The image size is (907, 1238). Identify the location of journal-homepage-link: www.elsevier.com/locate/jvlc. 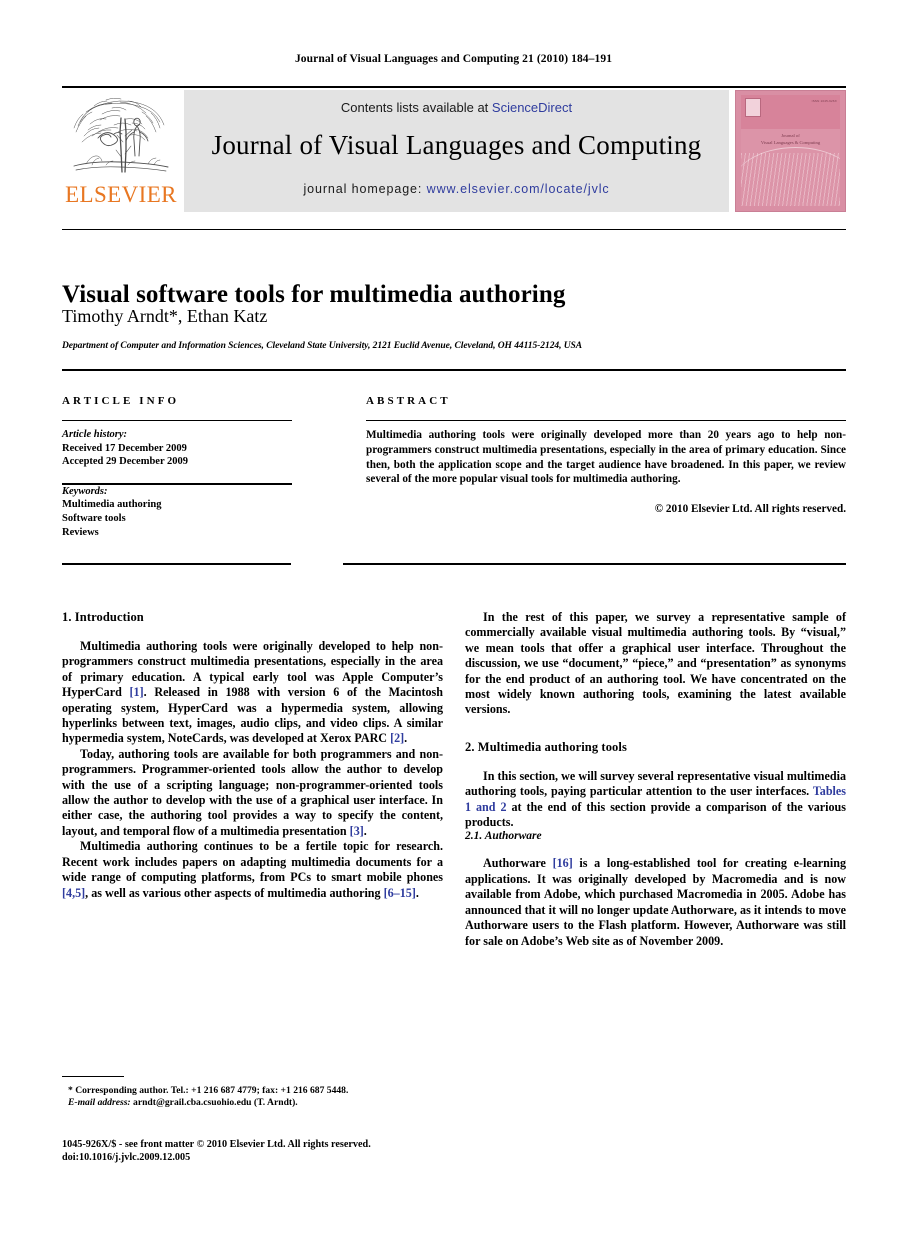
(518, 189).